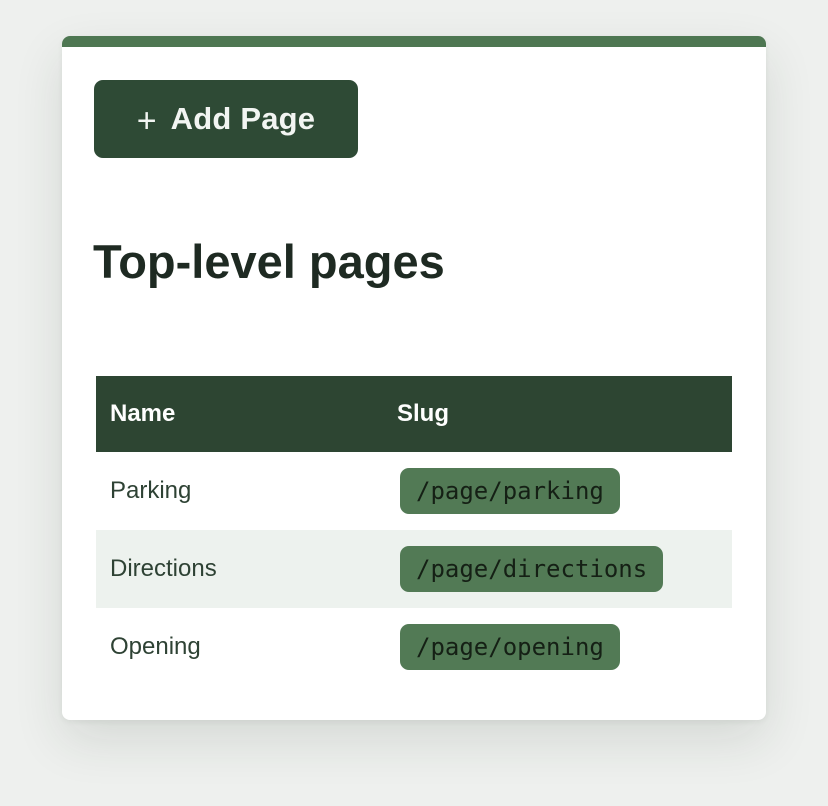  I want to click on page-name-cell: Directions, so click(239, 569).